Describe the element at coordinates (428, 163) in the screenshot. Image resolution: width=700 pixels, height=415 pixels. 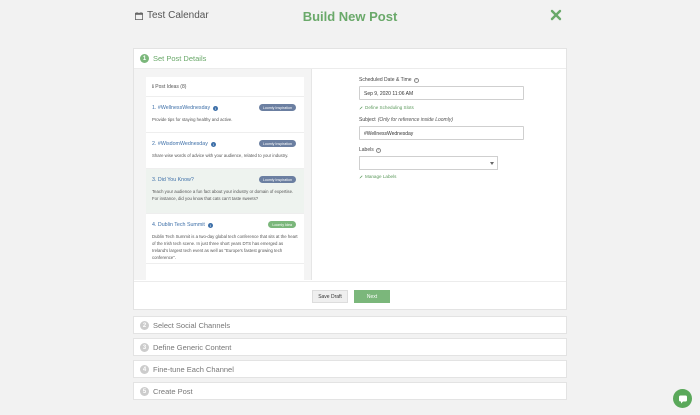
I see `labels-select` at that location.